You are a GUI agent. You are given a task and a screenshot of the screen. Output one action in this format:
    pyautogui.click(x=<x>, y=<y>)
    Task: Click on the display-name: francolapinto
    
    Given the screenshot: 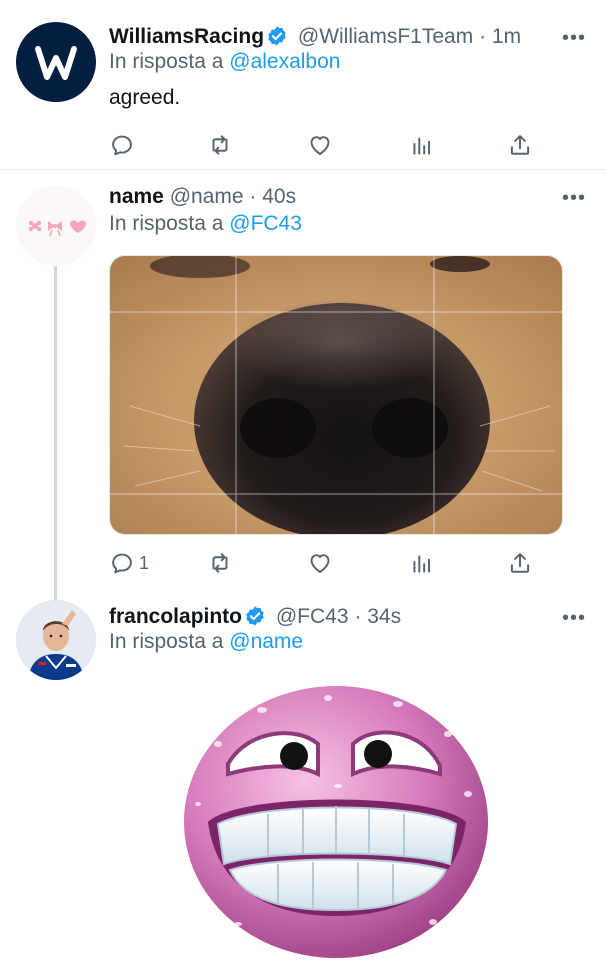 What is the action you would take?
    pyautogui.click(x=175, y=616)
    